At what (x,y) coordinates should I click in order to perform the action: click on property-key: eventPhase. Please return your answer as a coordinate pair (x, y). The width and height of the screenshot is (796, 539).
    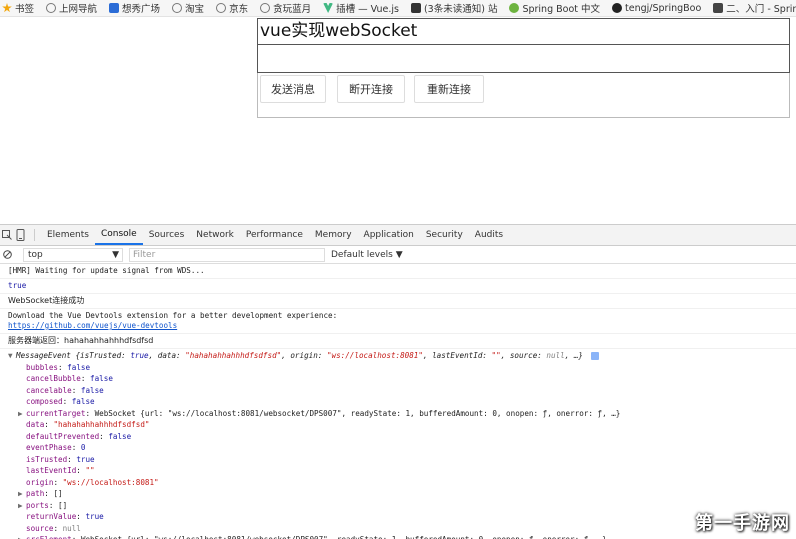
    Looking at the image, I should click on (49, 447).